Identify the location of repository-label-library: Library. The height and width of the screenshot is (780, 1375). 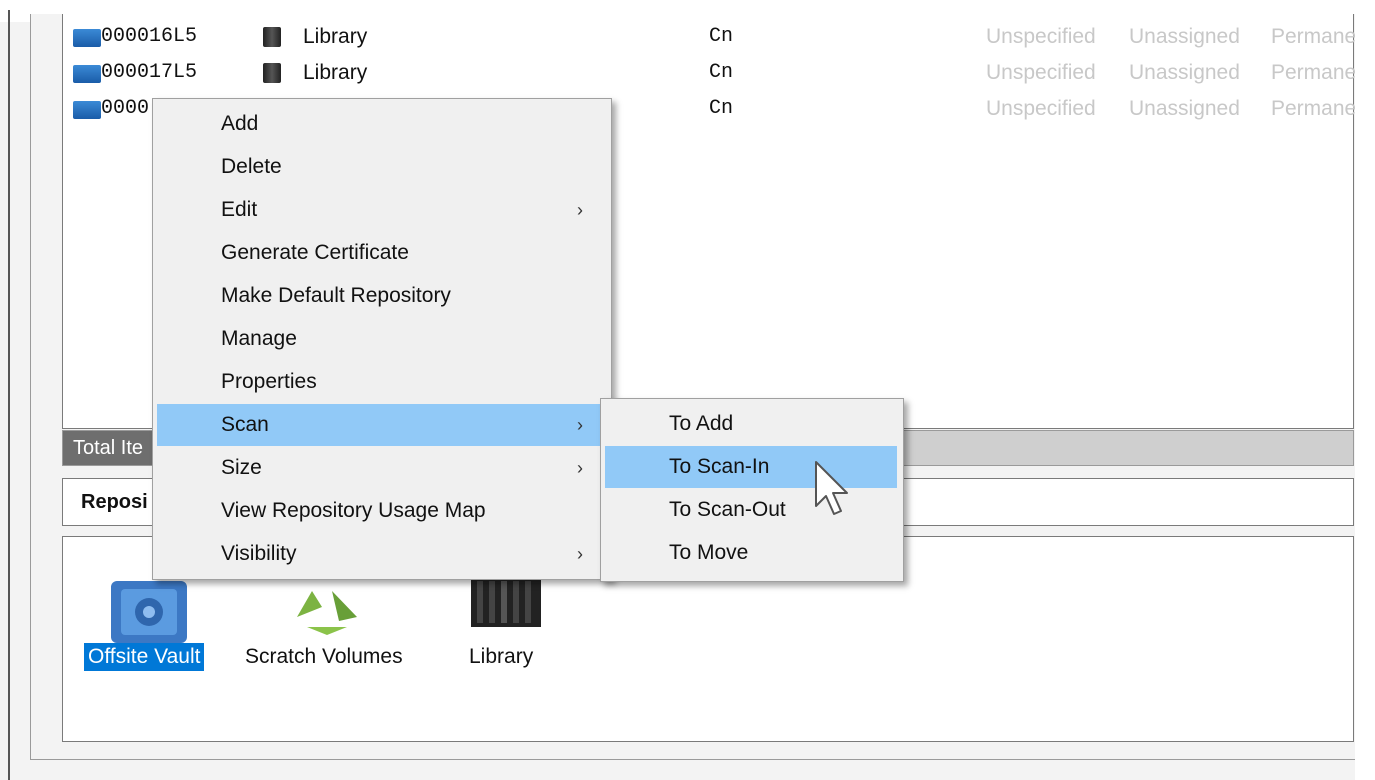
(501, 657).